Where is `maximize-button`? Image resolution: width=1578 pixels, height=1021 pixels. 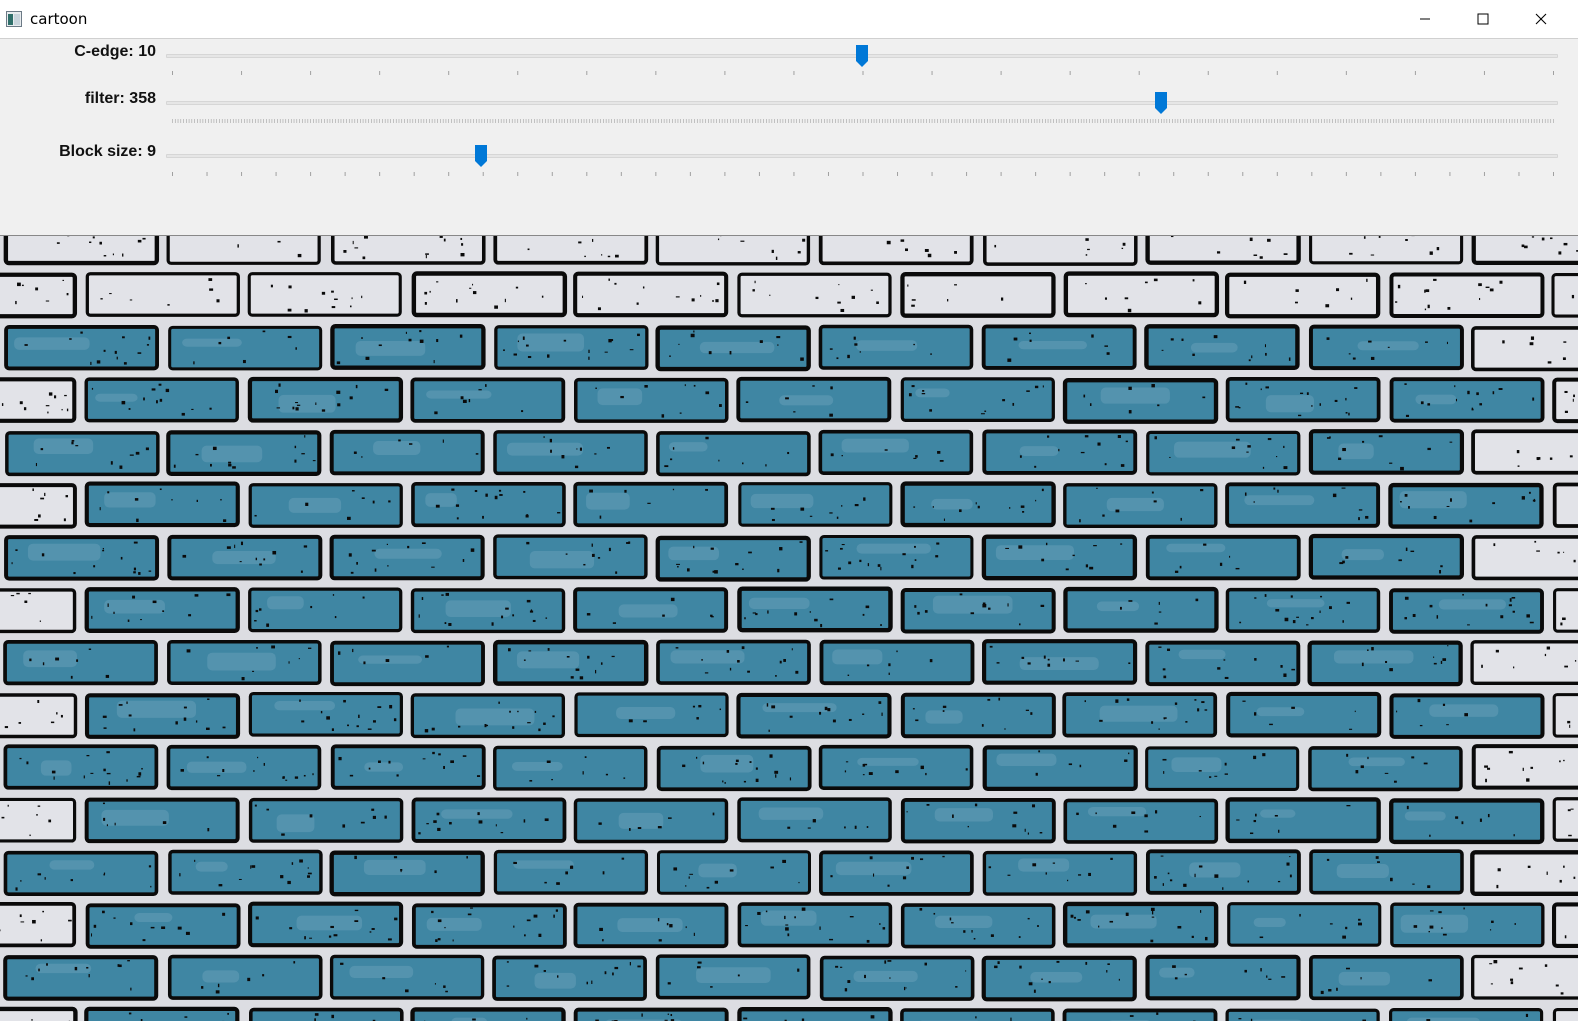 maximize-button is located at coordinates (1483, 19).